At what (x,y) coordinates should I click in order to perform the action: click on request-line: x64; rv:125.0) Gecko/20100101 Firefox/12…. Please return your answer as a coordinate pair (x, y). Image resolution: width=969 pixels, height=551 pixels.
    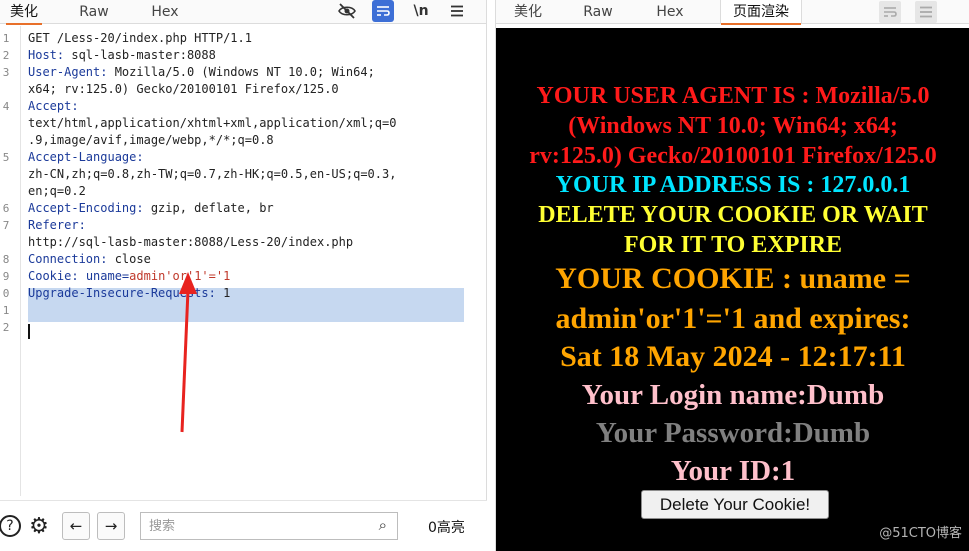
    Looking at the image, I should click on (243, 89).